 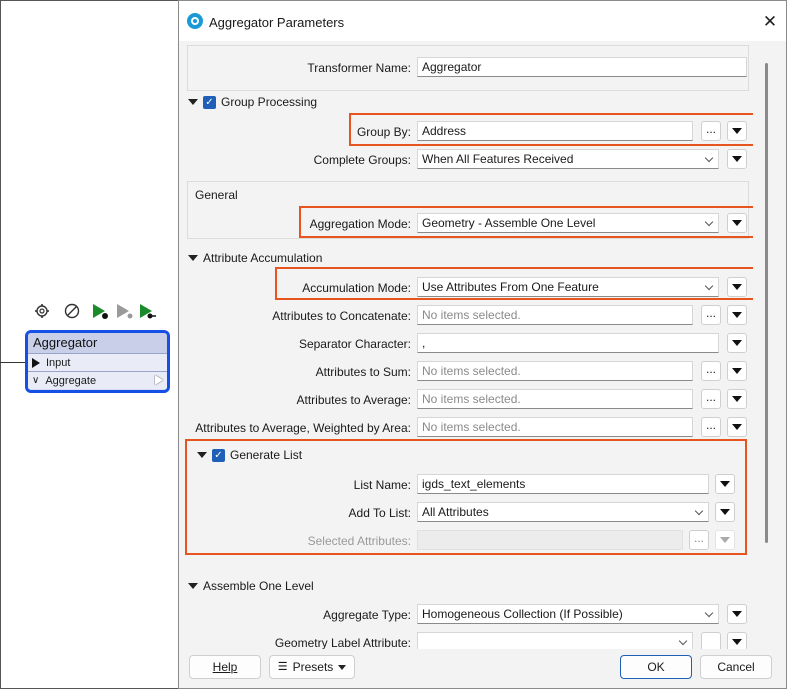 I want to click on aggregation-mode-select: Geometry - Assemble One Level, so click(x=568, y=223).